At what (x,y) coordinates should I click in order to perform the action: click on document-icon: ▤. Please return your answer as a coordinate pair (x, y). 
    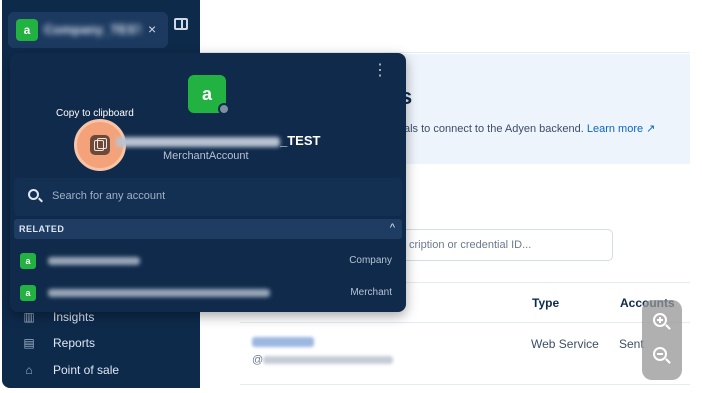
    Looking at the image, I should click on (29, 343).